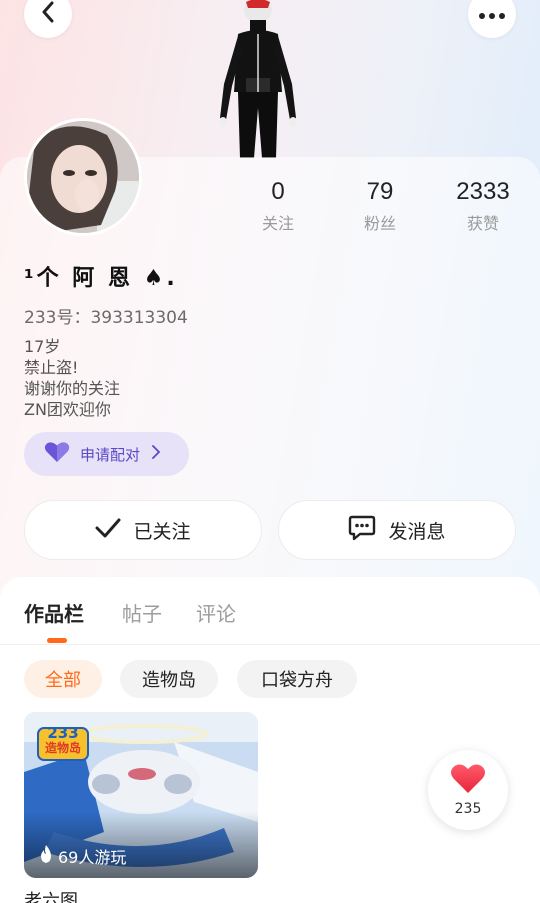 The image size is (540, 903). I want to click on work-title: 老六图, so click(51, 895).